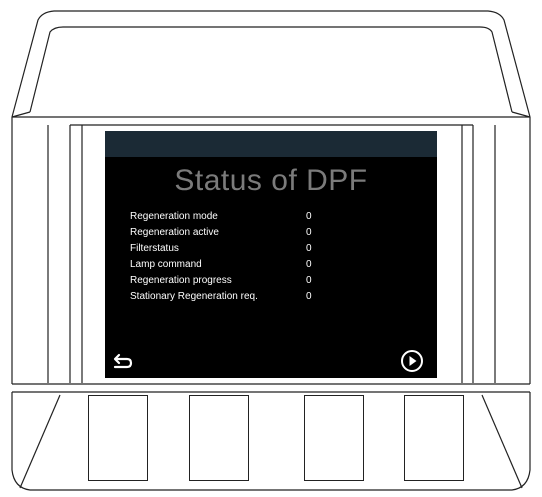 The image size is (542, 497). I want to click on parameter-row-filterstatus: Filterstatus 0, so click(280, 249).